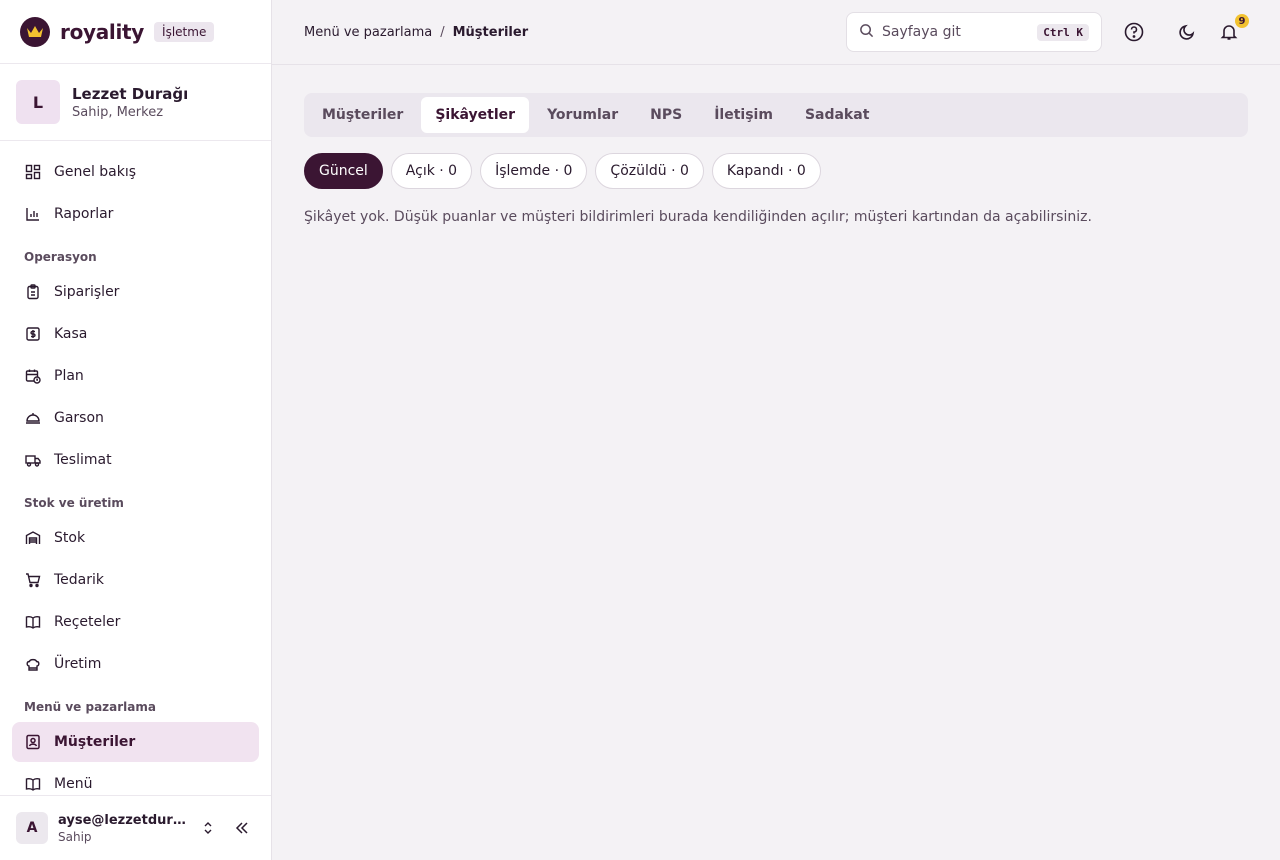 Image resolution: width=1280 pixels, height=860 pixels. I want to click on user-menu: A ayse@lezzetduragi.com Sahip, so click(135, 827).